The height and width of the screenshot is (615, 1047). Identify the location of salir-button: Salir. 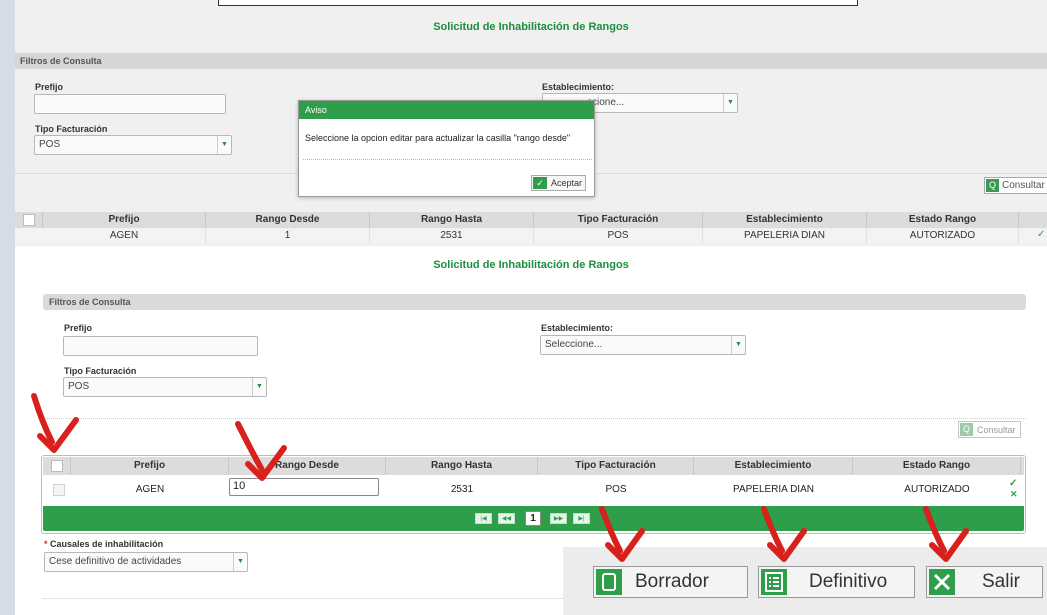
(984, 582).